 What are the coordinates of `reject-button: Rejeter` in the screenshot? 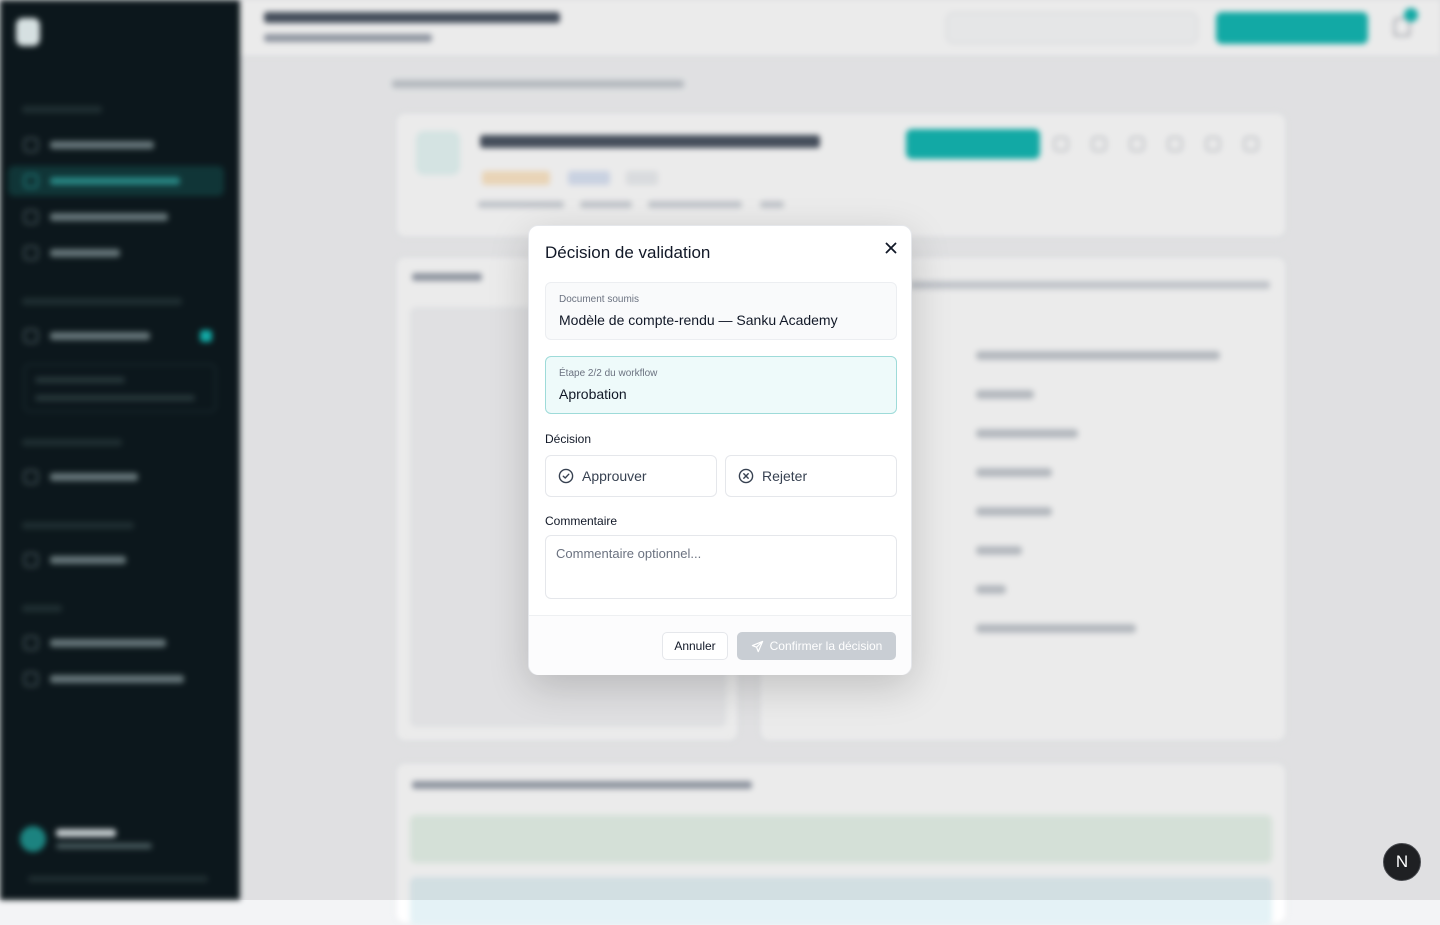 It's located at (811, 476).